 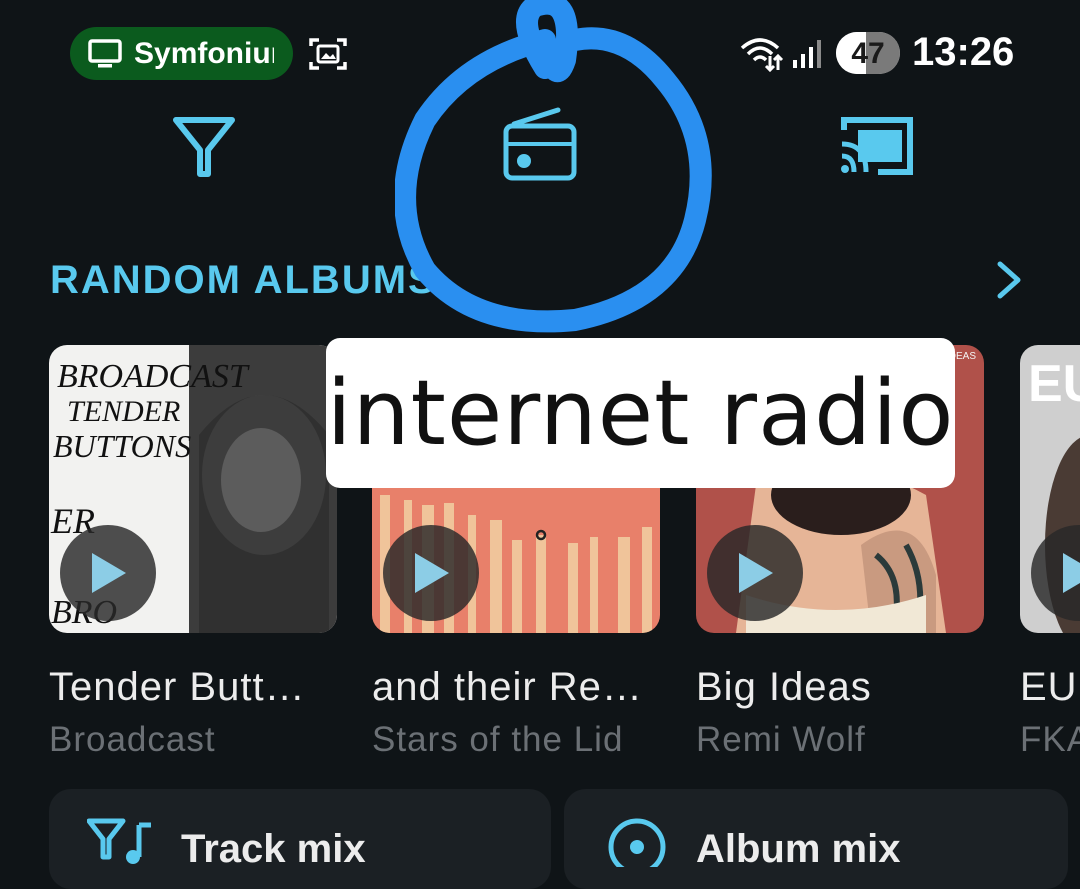 What do you see at coordinates (798, 849) in the screenshot?
I see `mix-label: Album mix` at bounding box center [798, 849].